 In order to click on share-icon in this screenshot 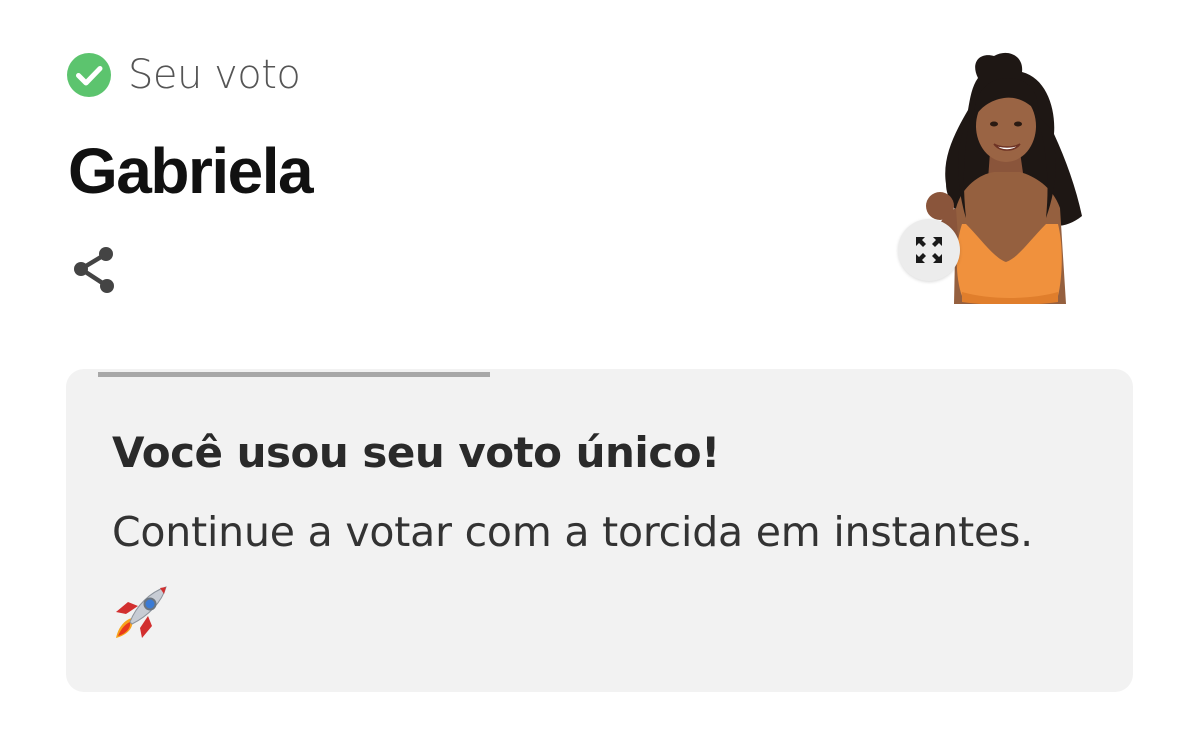, I will do `click(94, 270)`.